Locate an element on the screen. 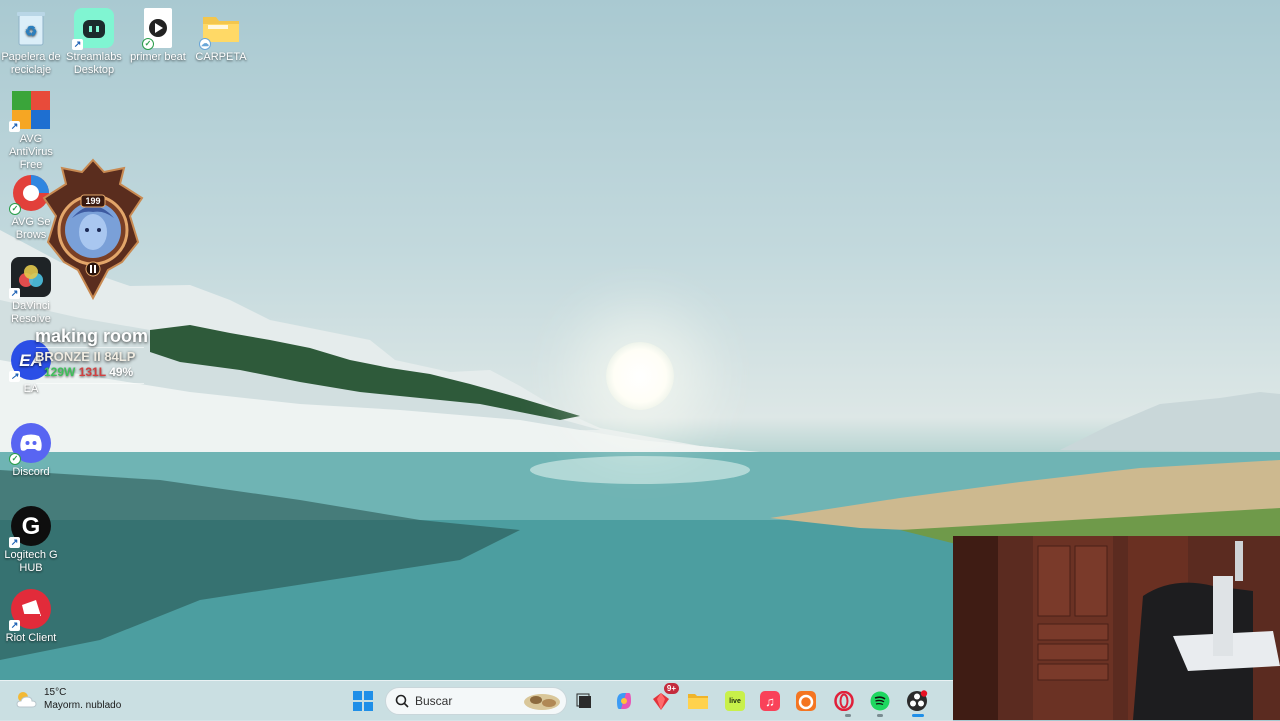 The width and height of the screenshot is (1280, 721). folder-icon is located at coordinates (698, 701).